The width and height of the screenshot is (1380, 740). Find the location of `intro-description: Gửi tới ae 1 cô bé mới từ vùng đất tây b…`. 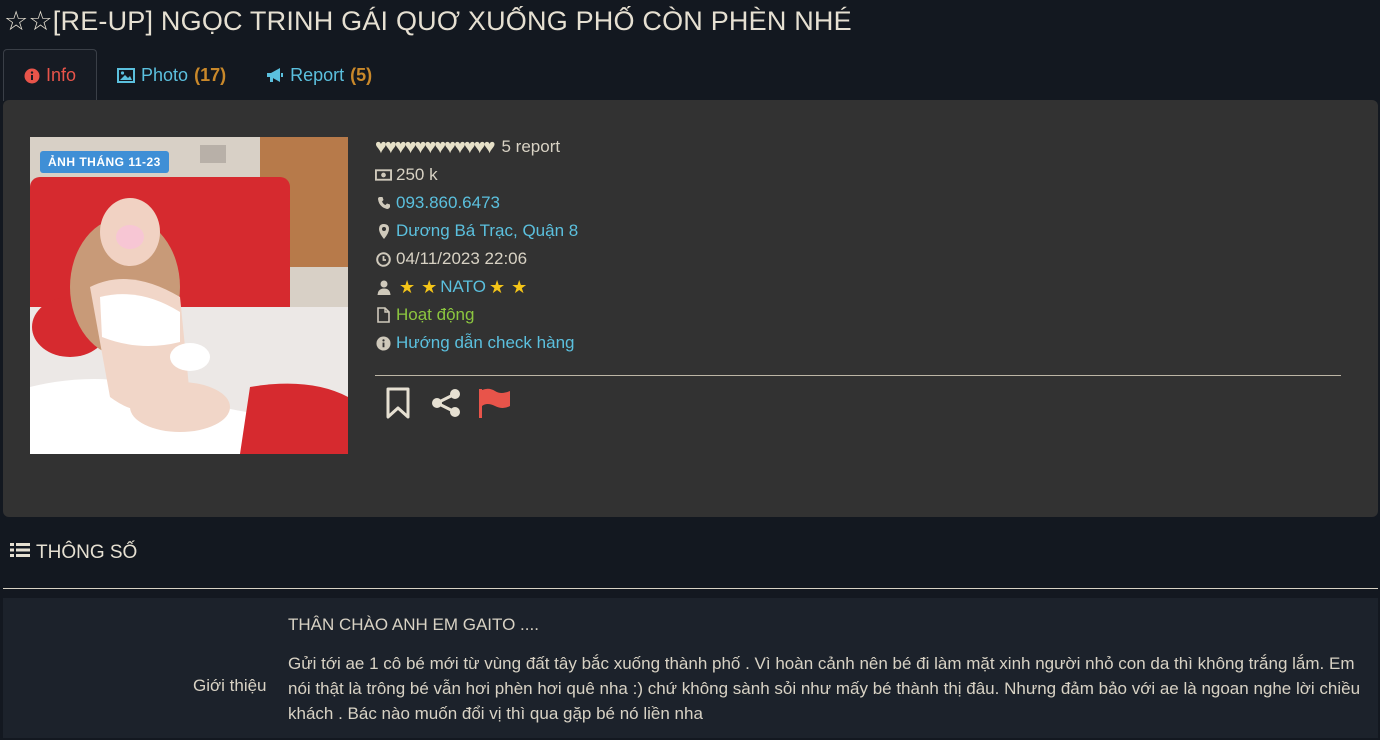

intro-description: Gửi tới ae 1 cô bé mới từ vùng đất tây b… is located at coordinates (824, 688).